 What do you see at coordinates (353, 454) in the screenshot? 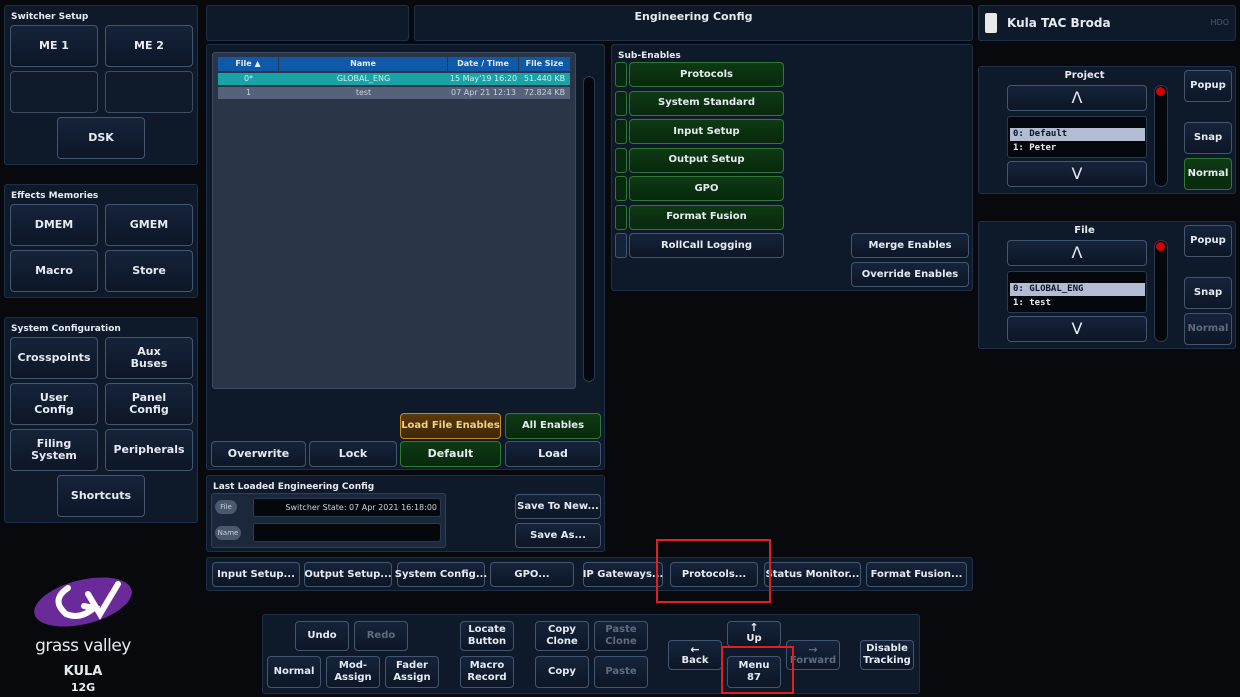
I see `lock-button: Lock` at bounding box center [353, 454].